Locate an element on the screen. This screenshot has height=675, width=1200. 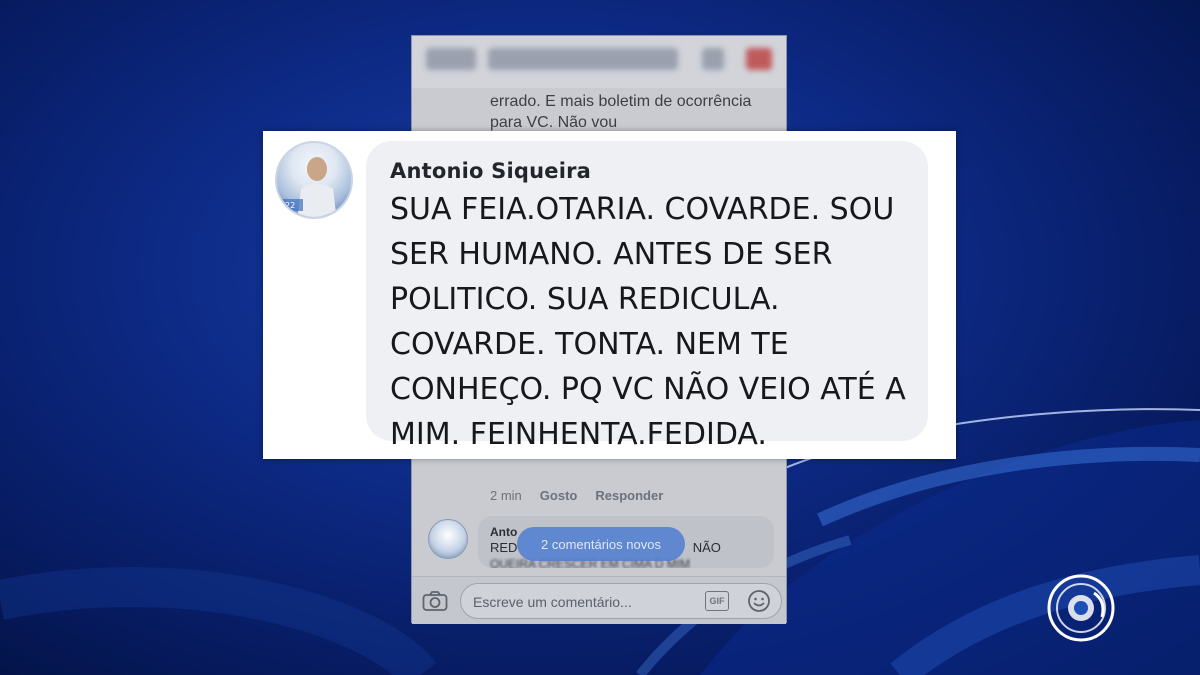
person-icon: 22 is located at coordinates (309, 187).